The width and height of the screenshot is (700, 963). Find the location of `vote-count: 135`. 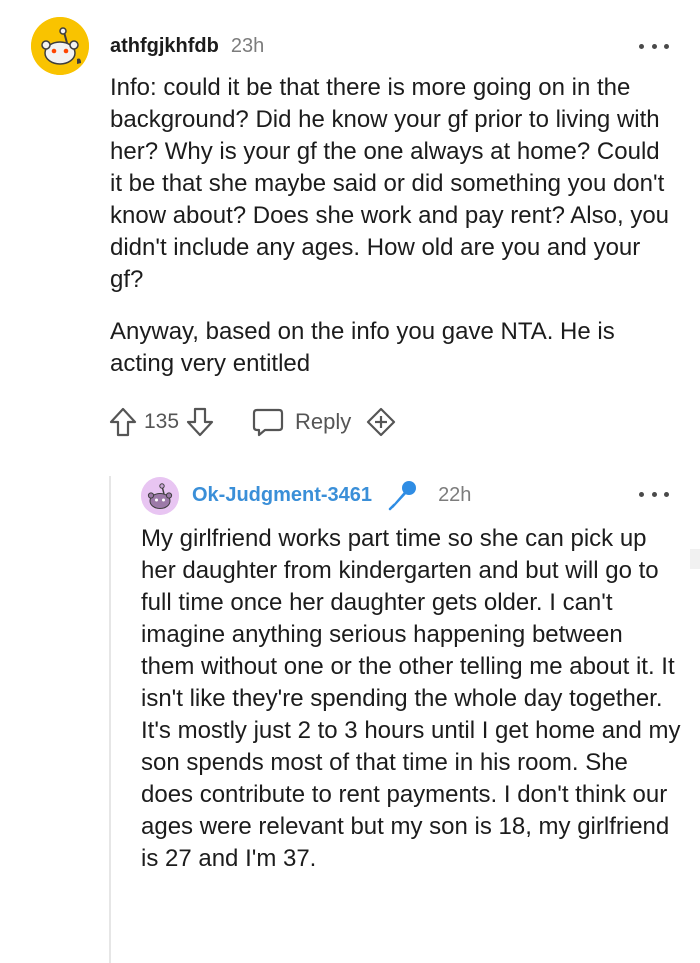

vote-count: 135 is located at coordinates (162, 421).